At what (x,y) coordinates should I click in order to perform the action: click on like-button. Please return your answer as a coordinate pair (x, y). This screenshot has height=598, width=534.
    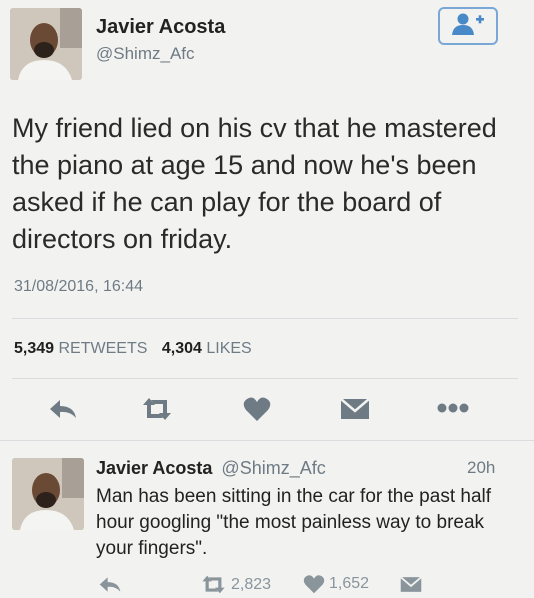
    Looking at the image, I should click on (257, 409).